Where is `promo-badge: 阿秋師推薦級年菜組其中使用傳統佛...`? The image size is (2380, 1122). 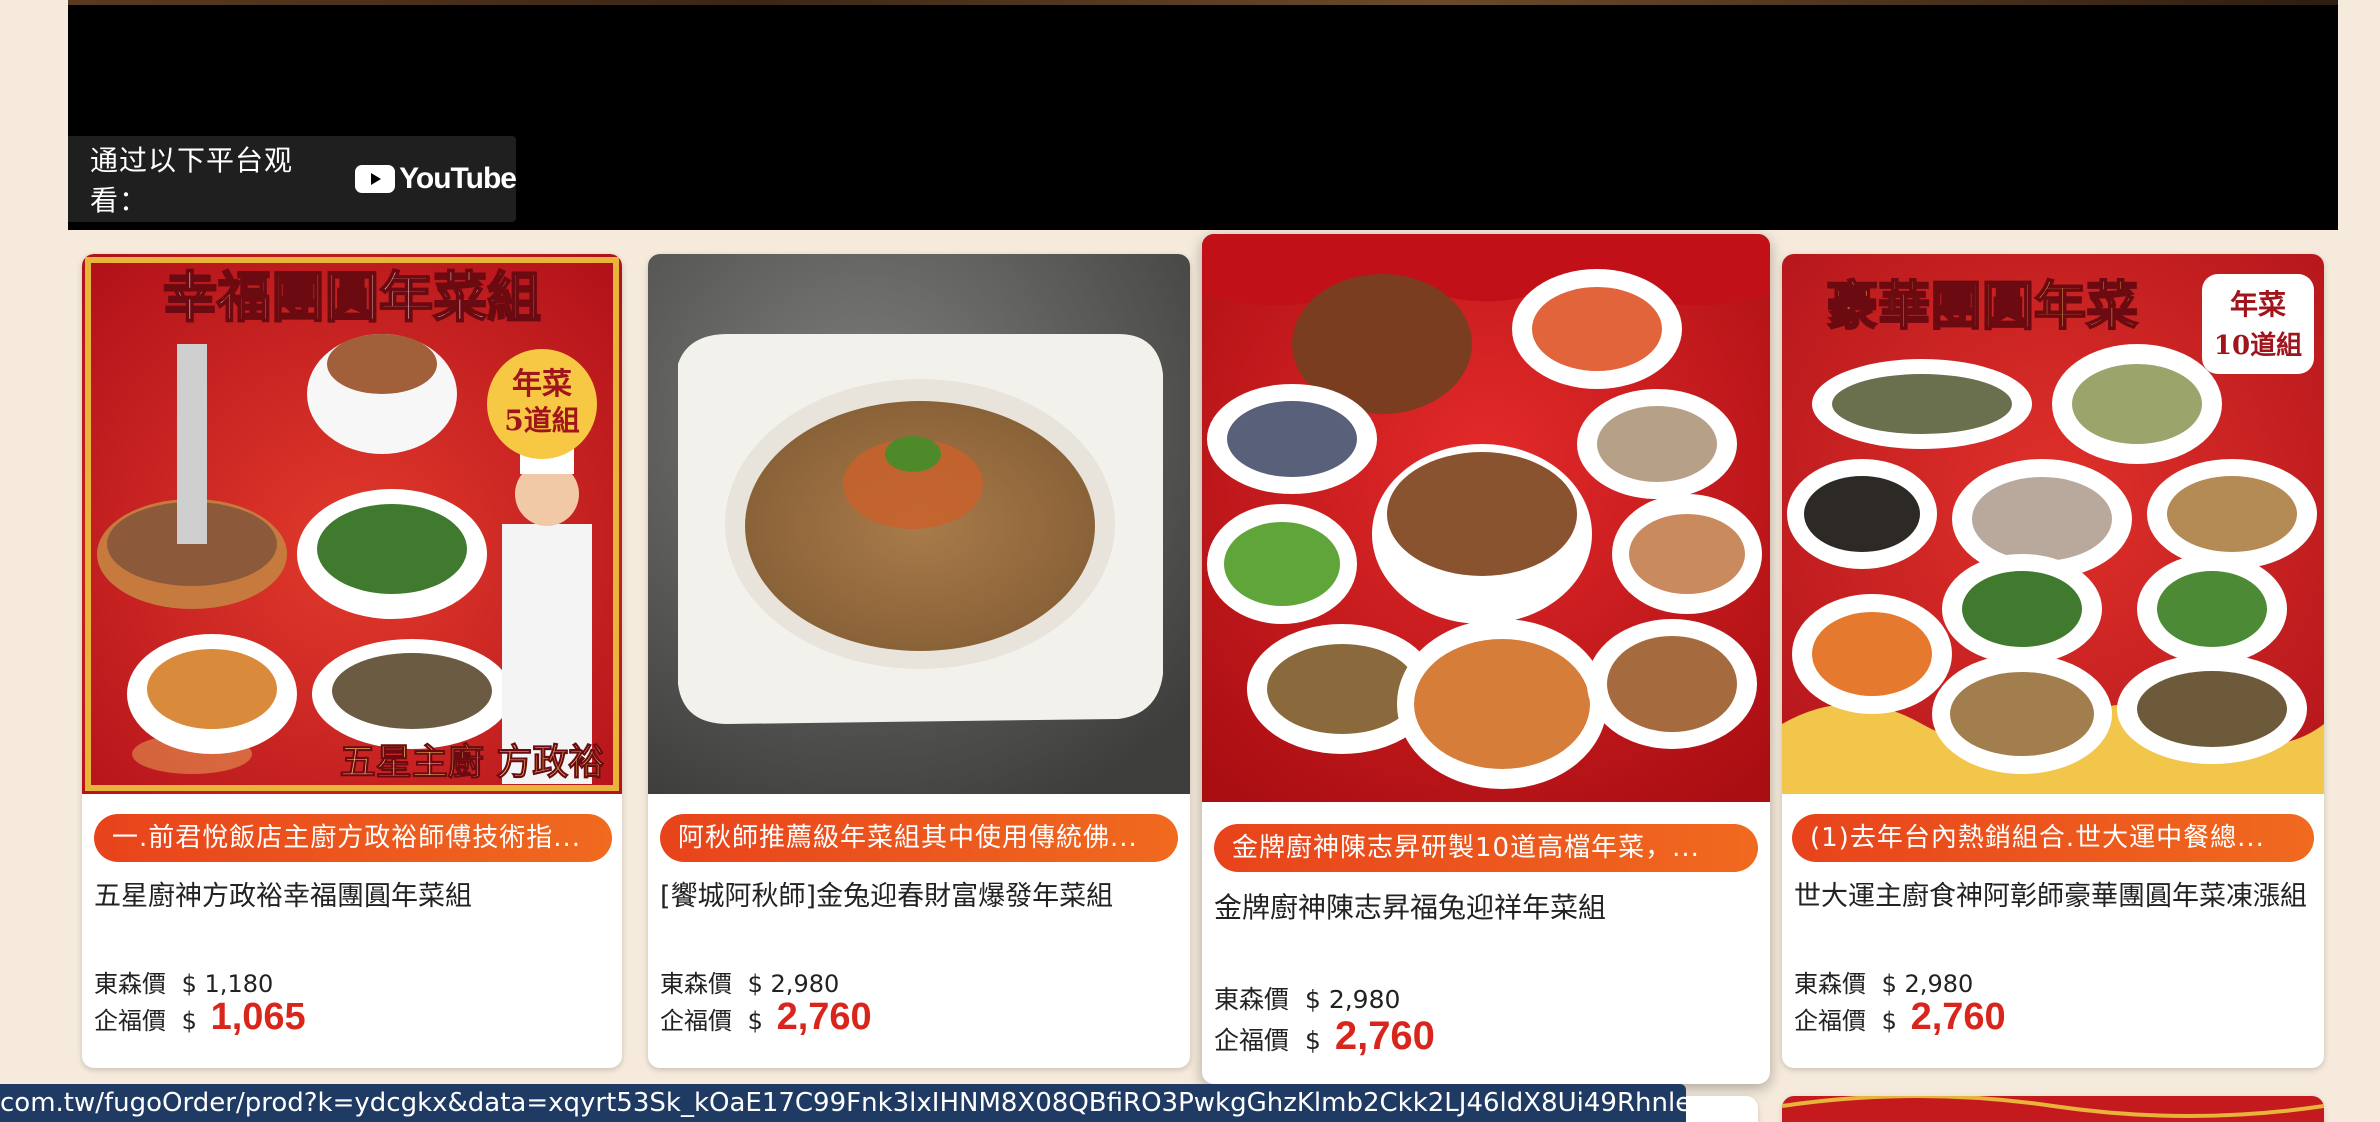 promo-badge: 阿秋師推薦級年菜組其中使用傳統佛... is located at coordinates (919, 838).